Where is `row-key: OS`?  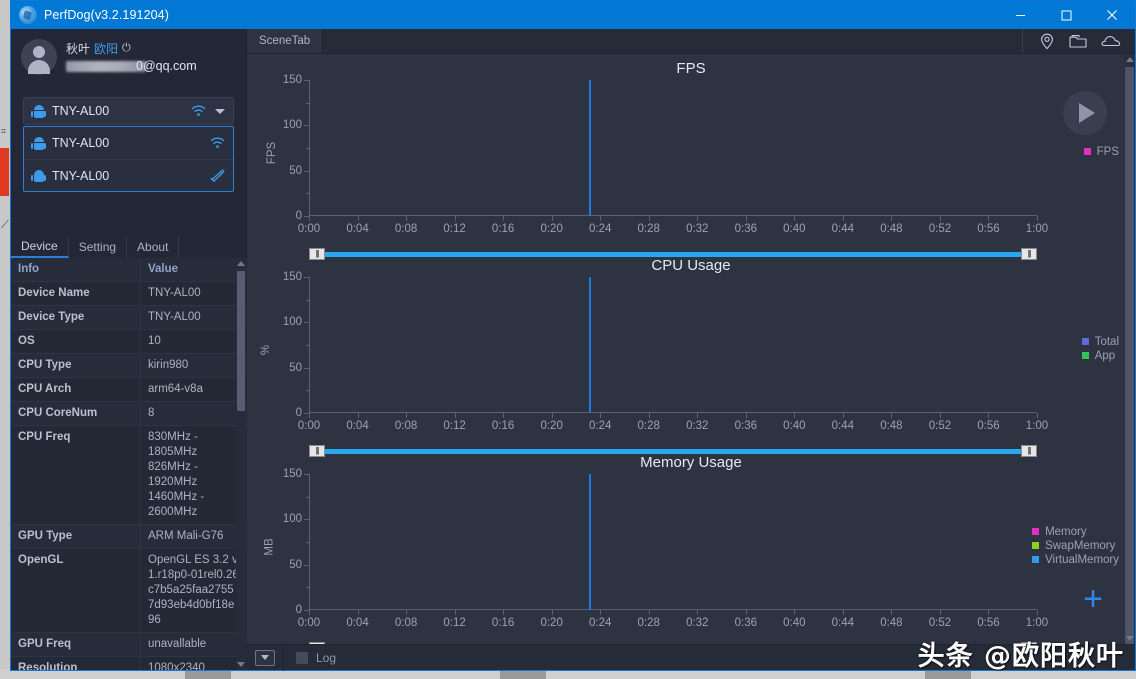 row-key: OS is located at coordinates (76, 341).